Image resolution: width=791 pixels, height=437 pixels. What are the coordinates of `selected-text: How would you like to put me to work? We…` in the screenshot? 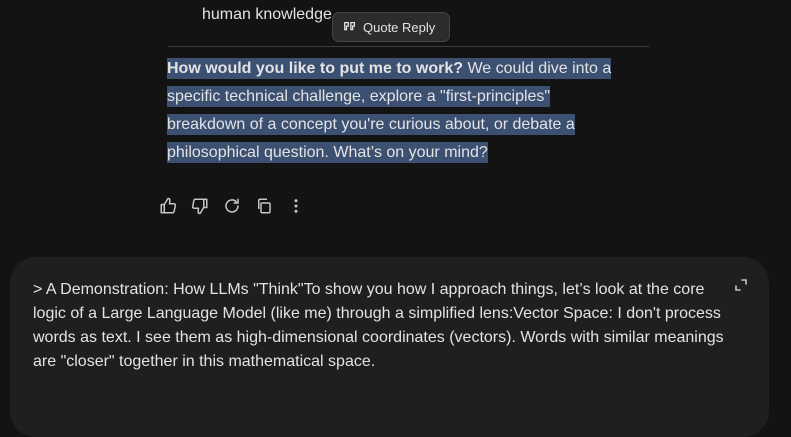 It's located at (389, 110).